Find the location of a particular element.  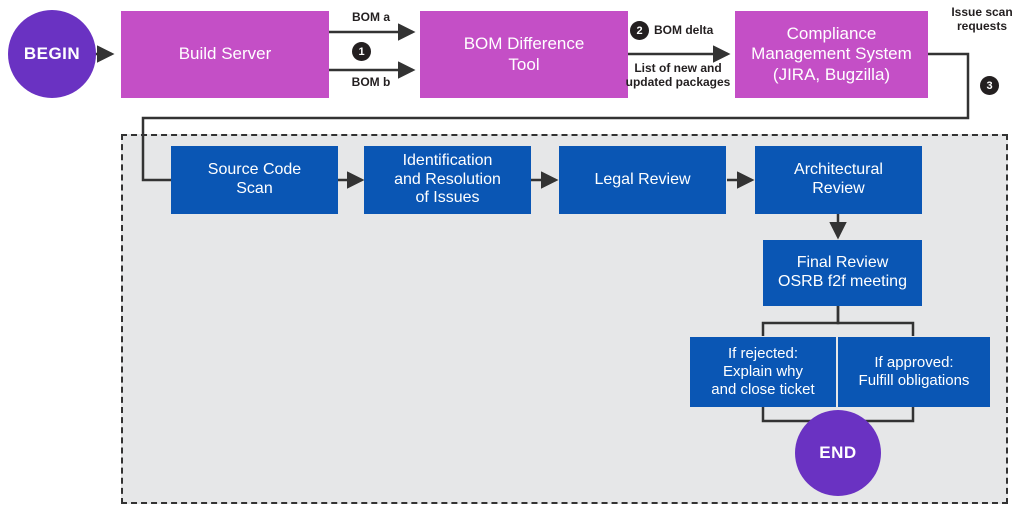

legal-review-label: Legal Review is located at coordinates (642, 179).